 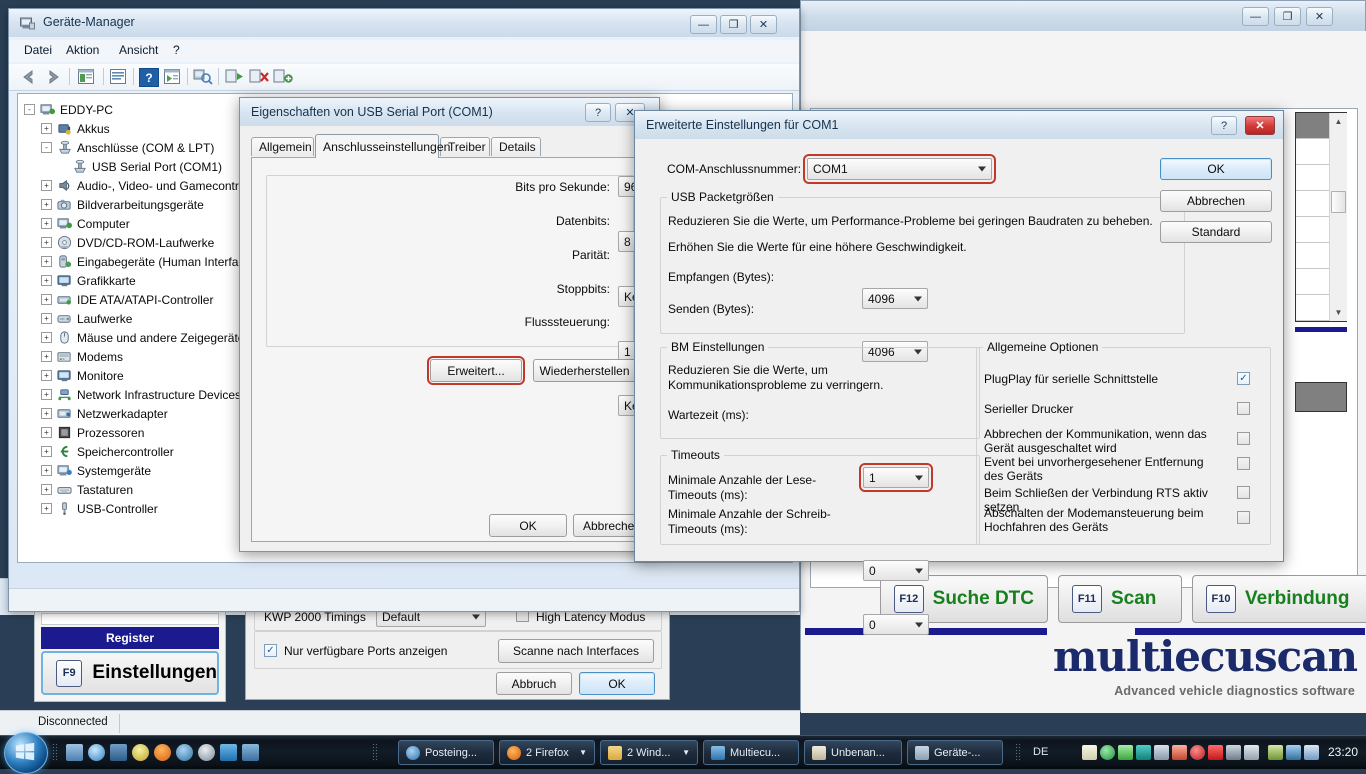 I want to click on block-icon, so click(x=1197, y=752).